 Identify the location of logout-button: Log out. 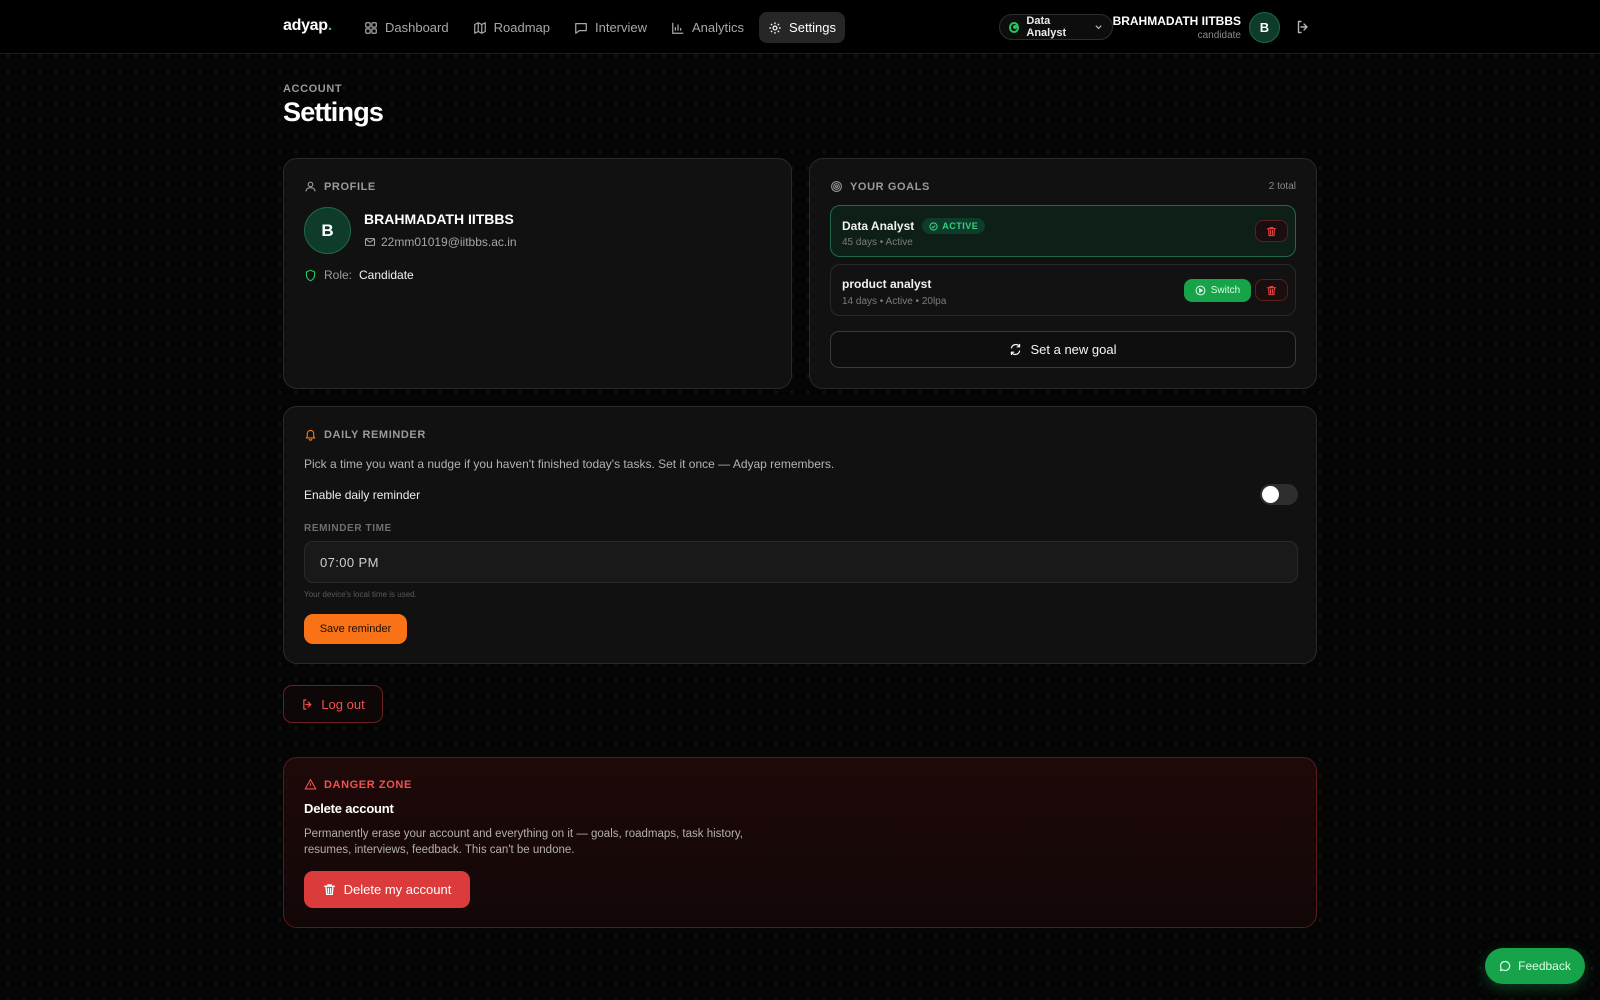
(333, 704).